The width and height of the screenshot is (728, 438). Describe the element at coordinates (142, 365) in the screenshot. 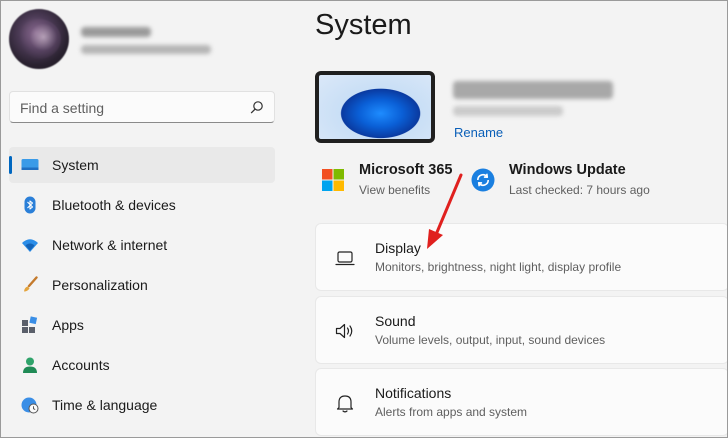

I see `sidebar-item-accounts: Accounts` at that location.